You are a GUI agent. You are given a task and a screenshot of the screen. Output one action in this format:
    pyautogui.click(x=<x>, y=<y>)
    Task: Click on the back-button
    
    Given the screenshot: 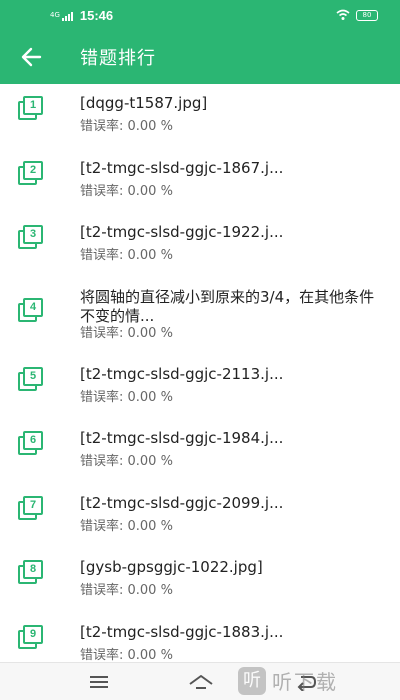 What is the action you would take?
    pyautogui.click(x=32, y=57)
    